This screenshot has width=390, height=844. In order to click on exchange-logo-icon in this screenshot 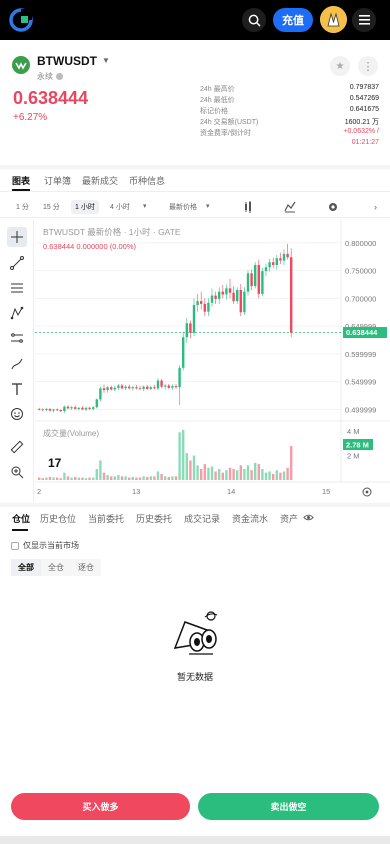, I will do `click(21, 20)`.